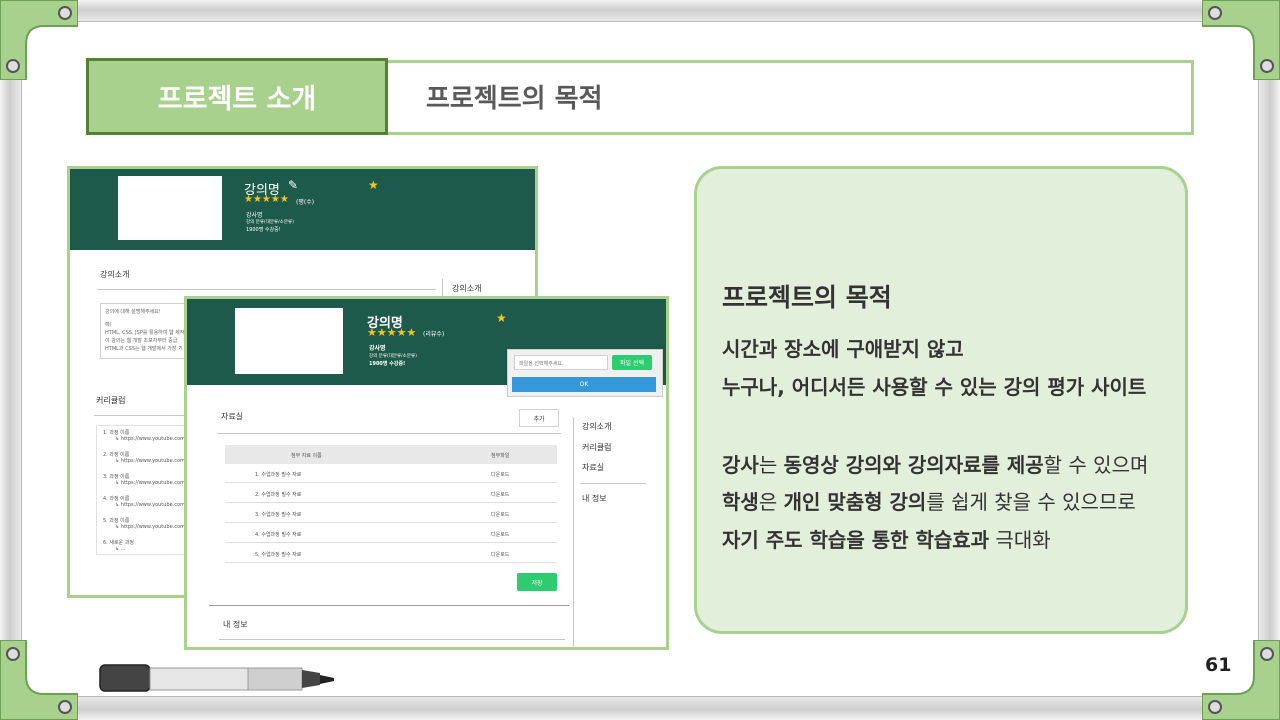 The image size is (1280, 720). Describe the element at coordinates (934, 387) in the screenshot. I see `card-line: 누구나, 어디서든 사용할 수 있는 강의 평가 사이트` at that location.